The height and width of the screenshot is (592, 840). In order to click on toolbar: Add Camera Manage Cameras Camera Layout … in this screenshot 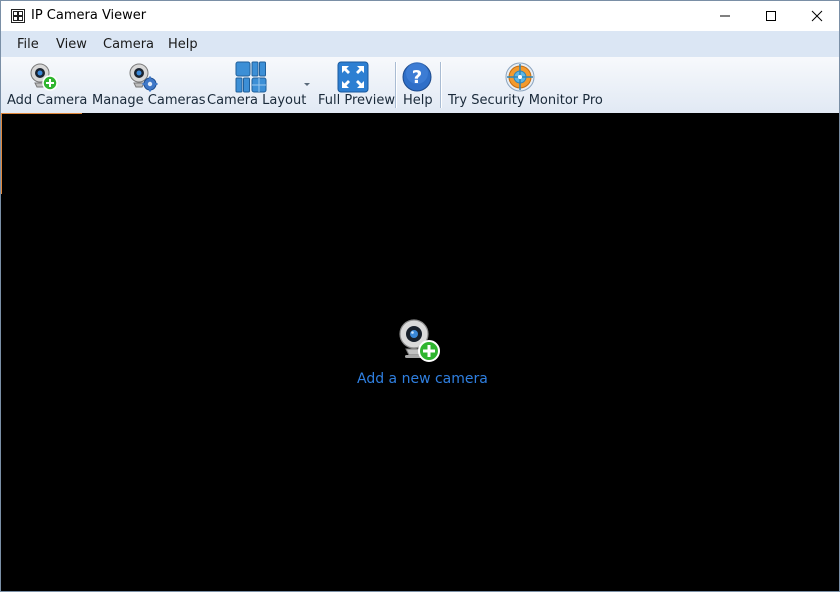, I will do `click(420, 85)`.